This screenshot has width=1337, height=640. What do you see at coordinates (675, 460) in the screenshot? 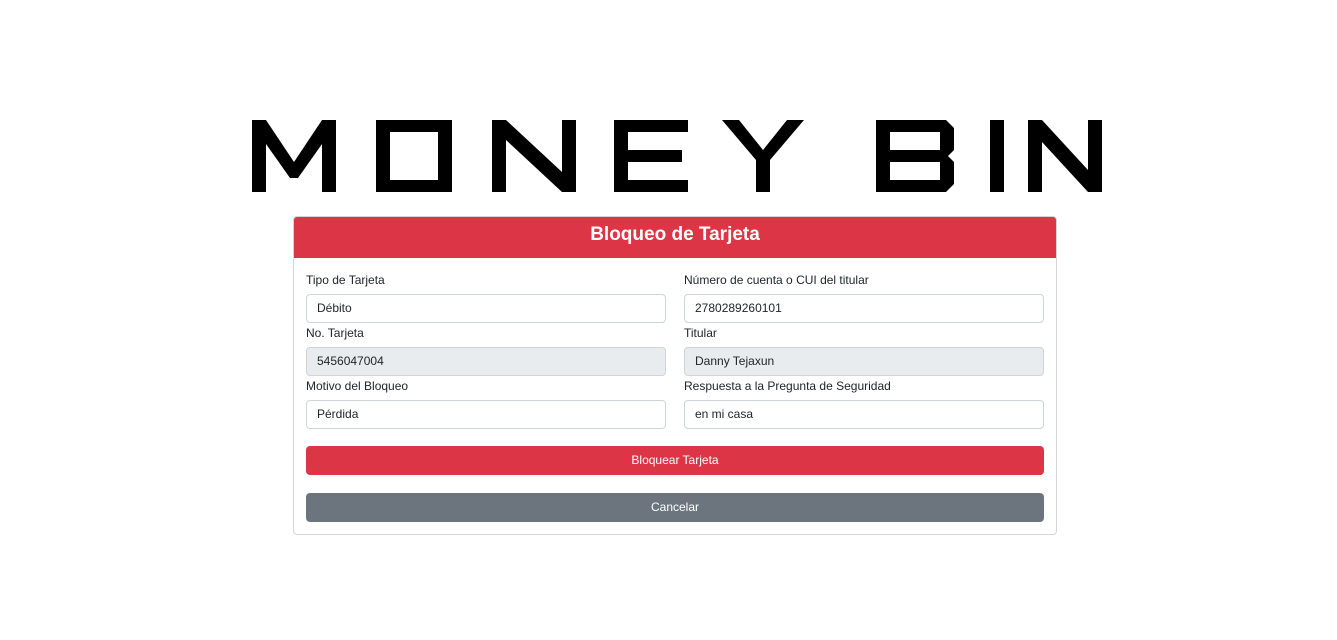
I see `bloquear-tarjeta-button: Bloquear Tarjeta` at bounding box center [675, 460].